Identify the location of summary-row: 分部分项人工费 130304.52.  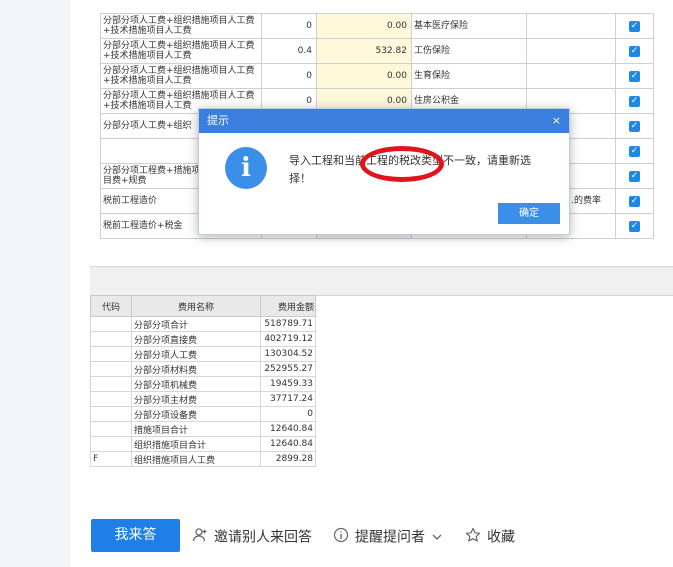
(203, 354).